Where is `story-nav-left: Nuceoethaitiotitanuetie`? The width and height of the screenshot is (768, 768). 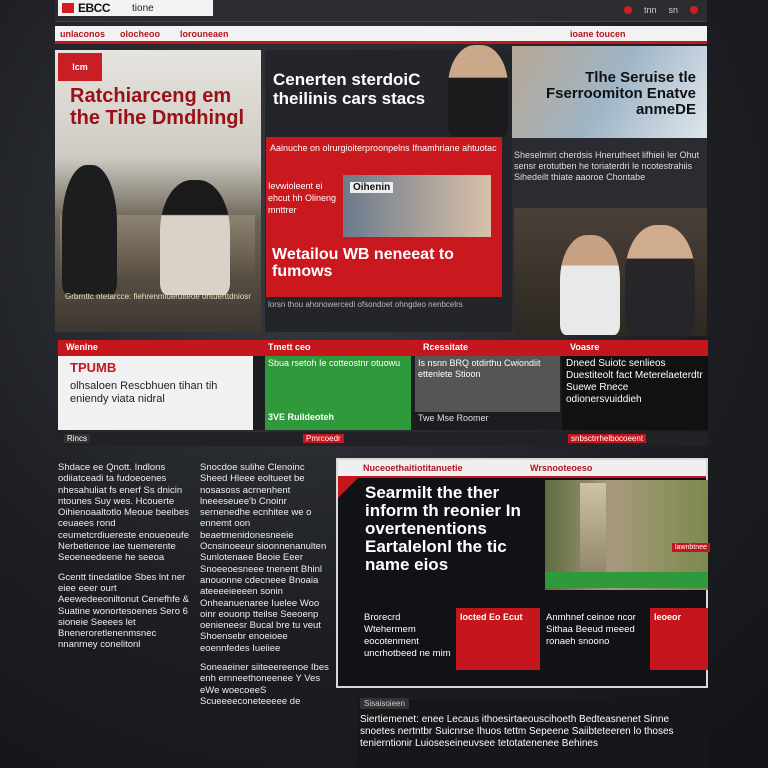 story-nav-left: Nuceoethaitiotitanuetie is located at coordinates (413, 468).